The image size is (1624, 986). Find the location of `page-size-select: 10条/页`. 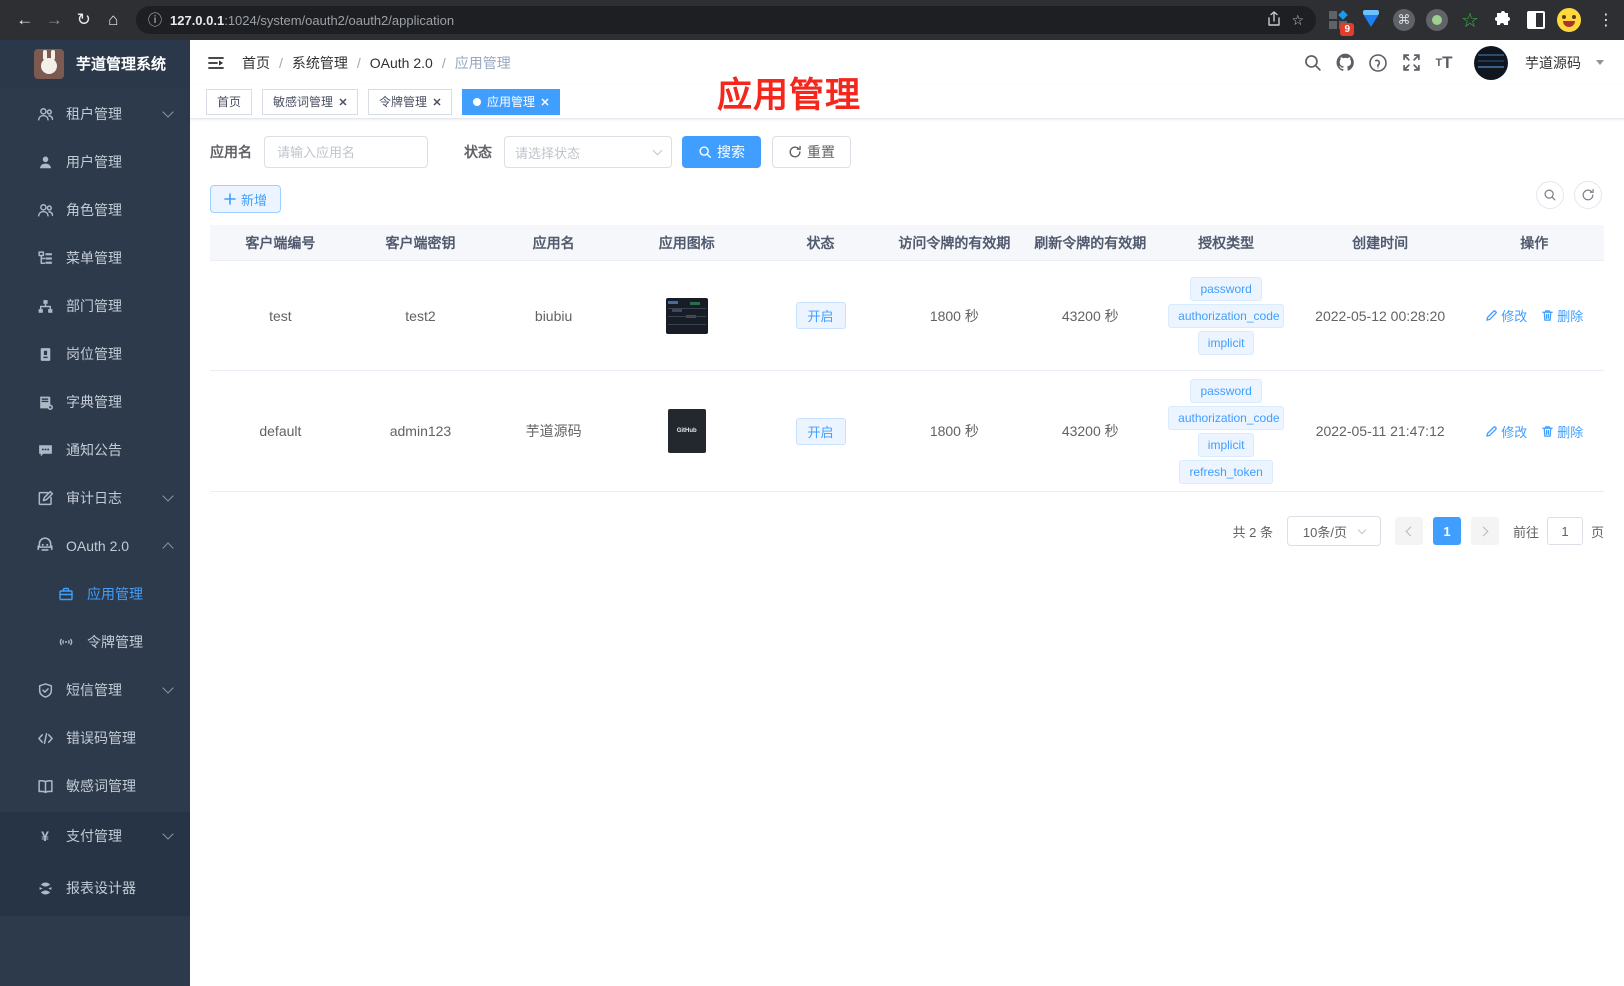

page-size-select: 10条/页 is located at coordinates (1333, 531).